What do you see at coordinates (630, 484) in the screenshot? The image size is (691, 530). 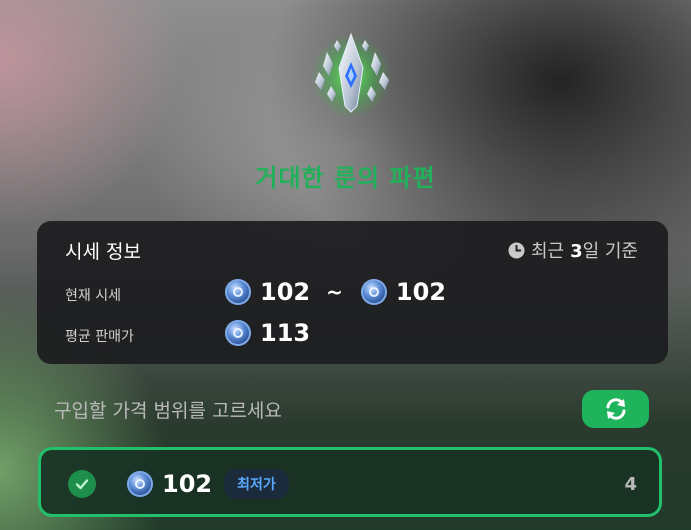 I see `option-quantity: 4` at bounding box center [630, 484].